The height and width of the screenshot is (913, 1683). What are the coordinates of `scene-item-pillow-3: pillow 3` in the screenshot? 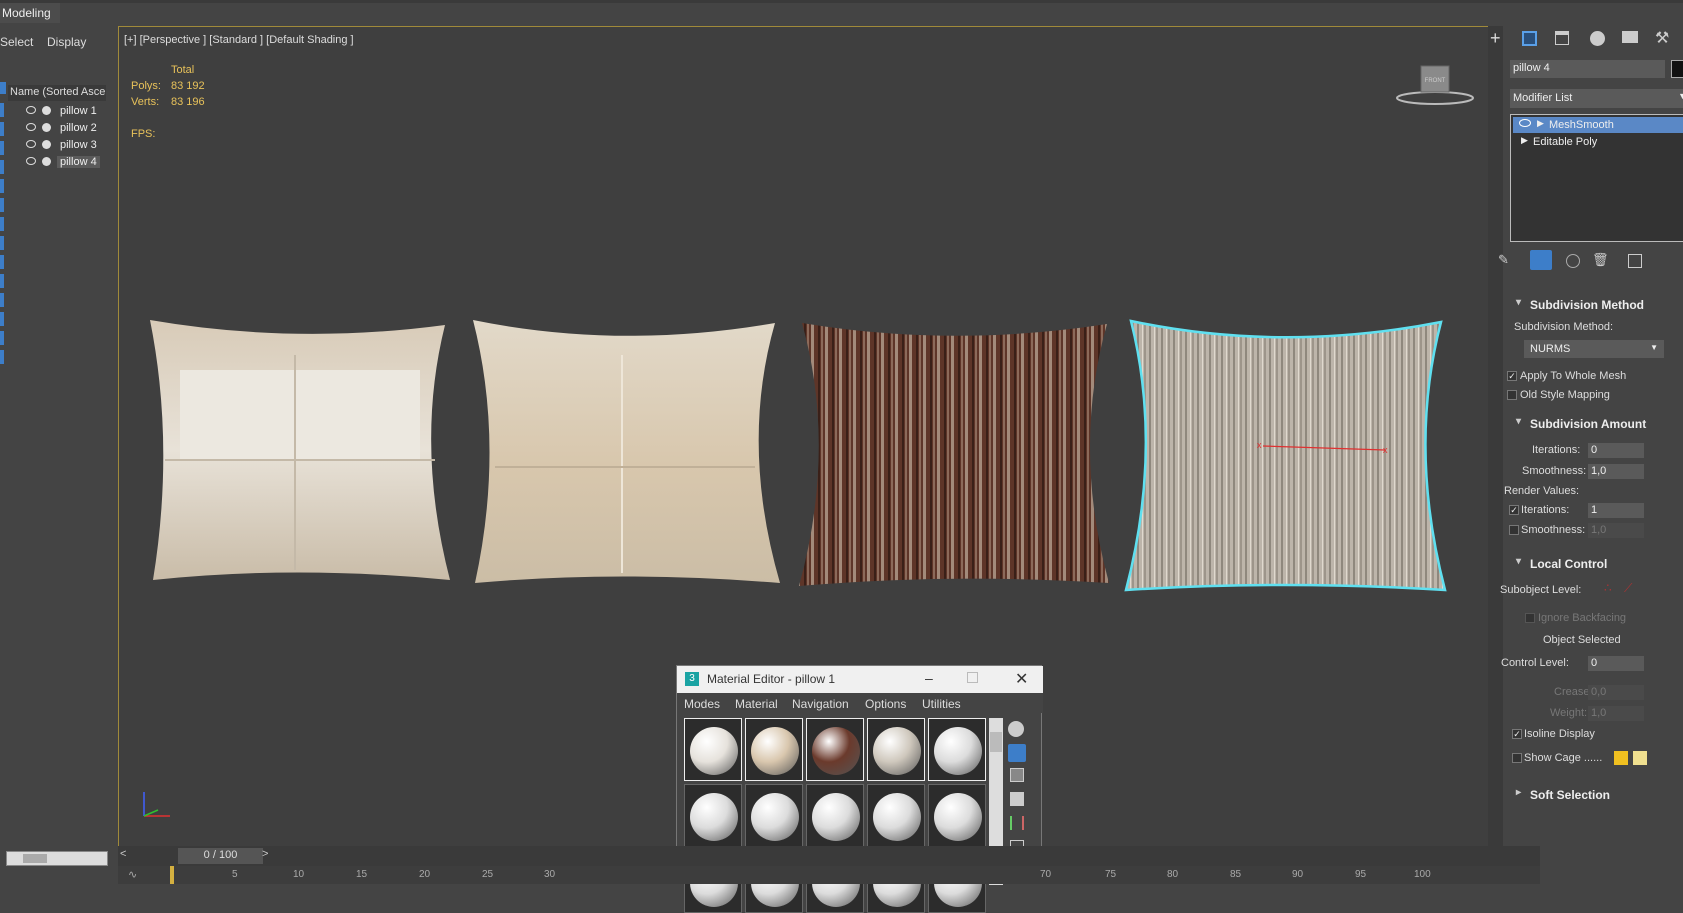 It's located at (66, 145).